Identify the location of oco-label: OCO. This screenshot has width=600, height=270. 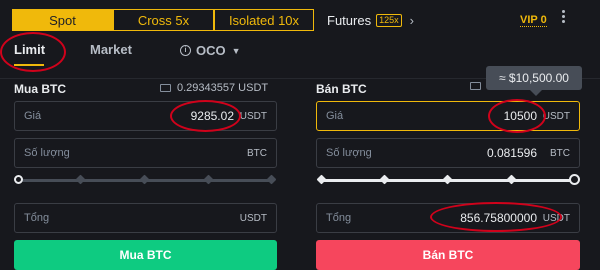
(211, 50).